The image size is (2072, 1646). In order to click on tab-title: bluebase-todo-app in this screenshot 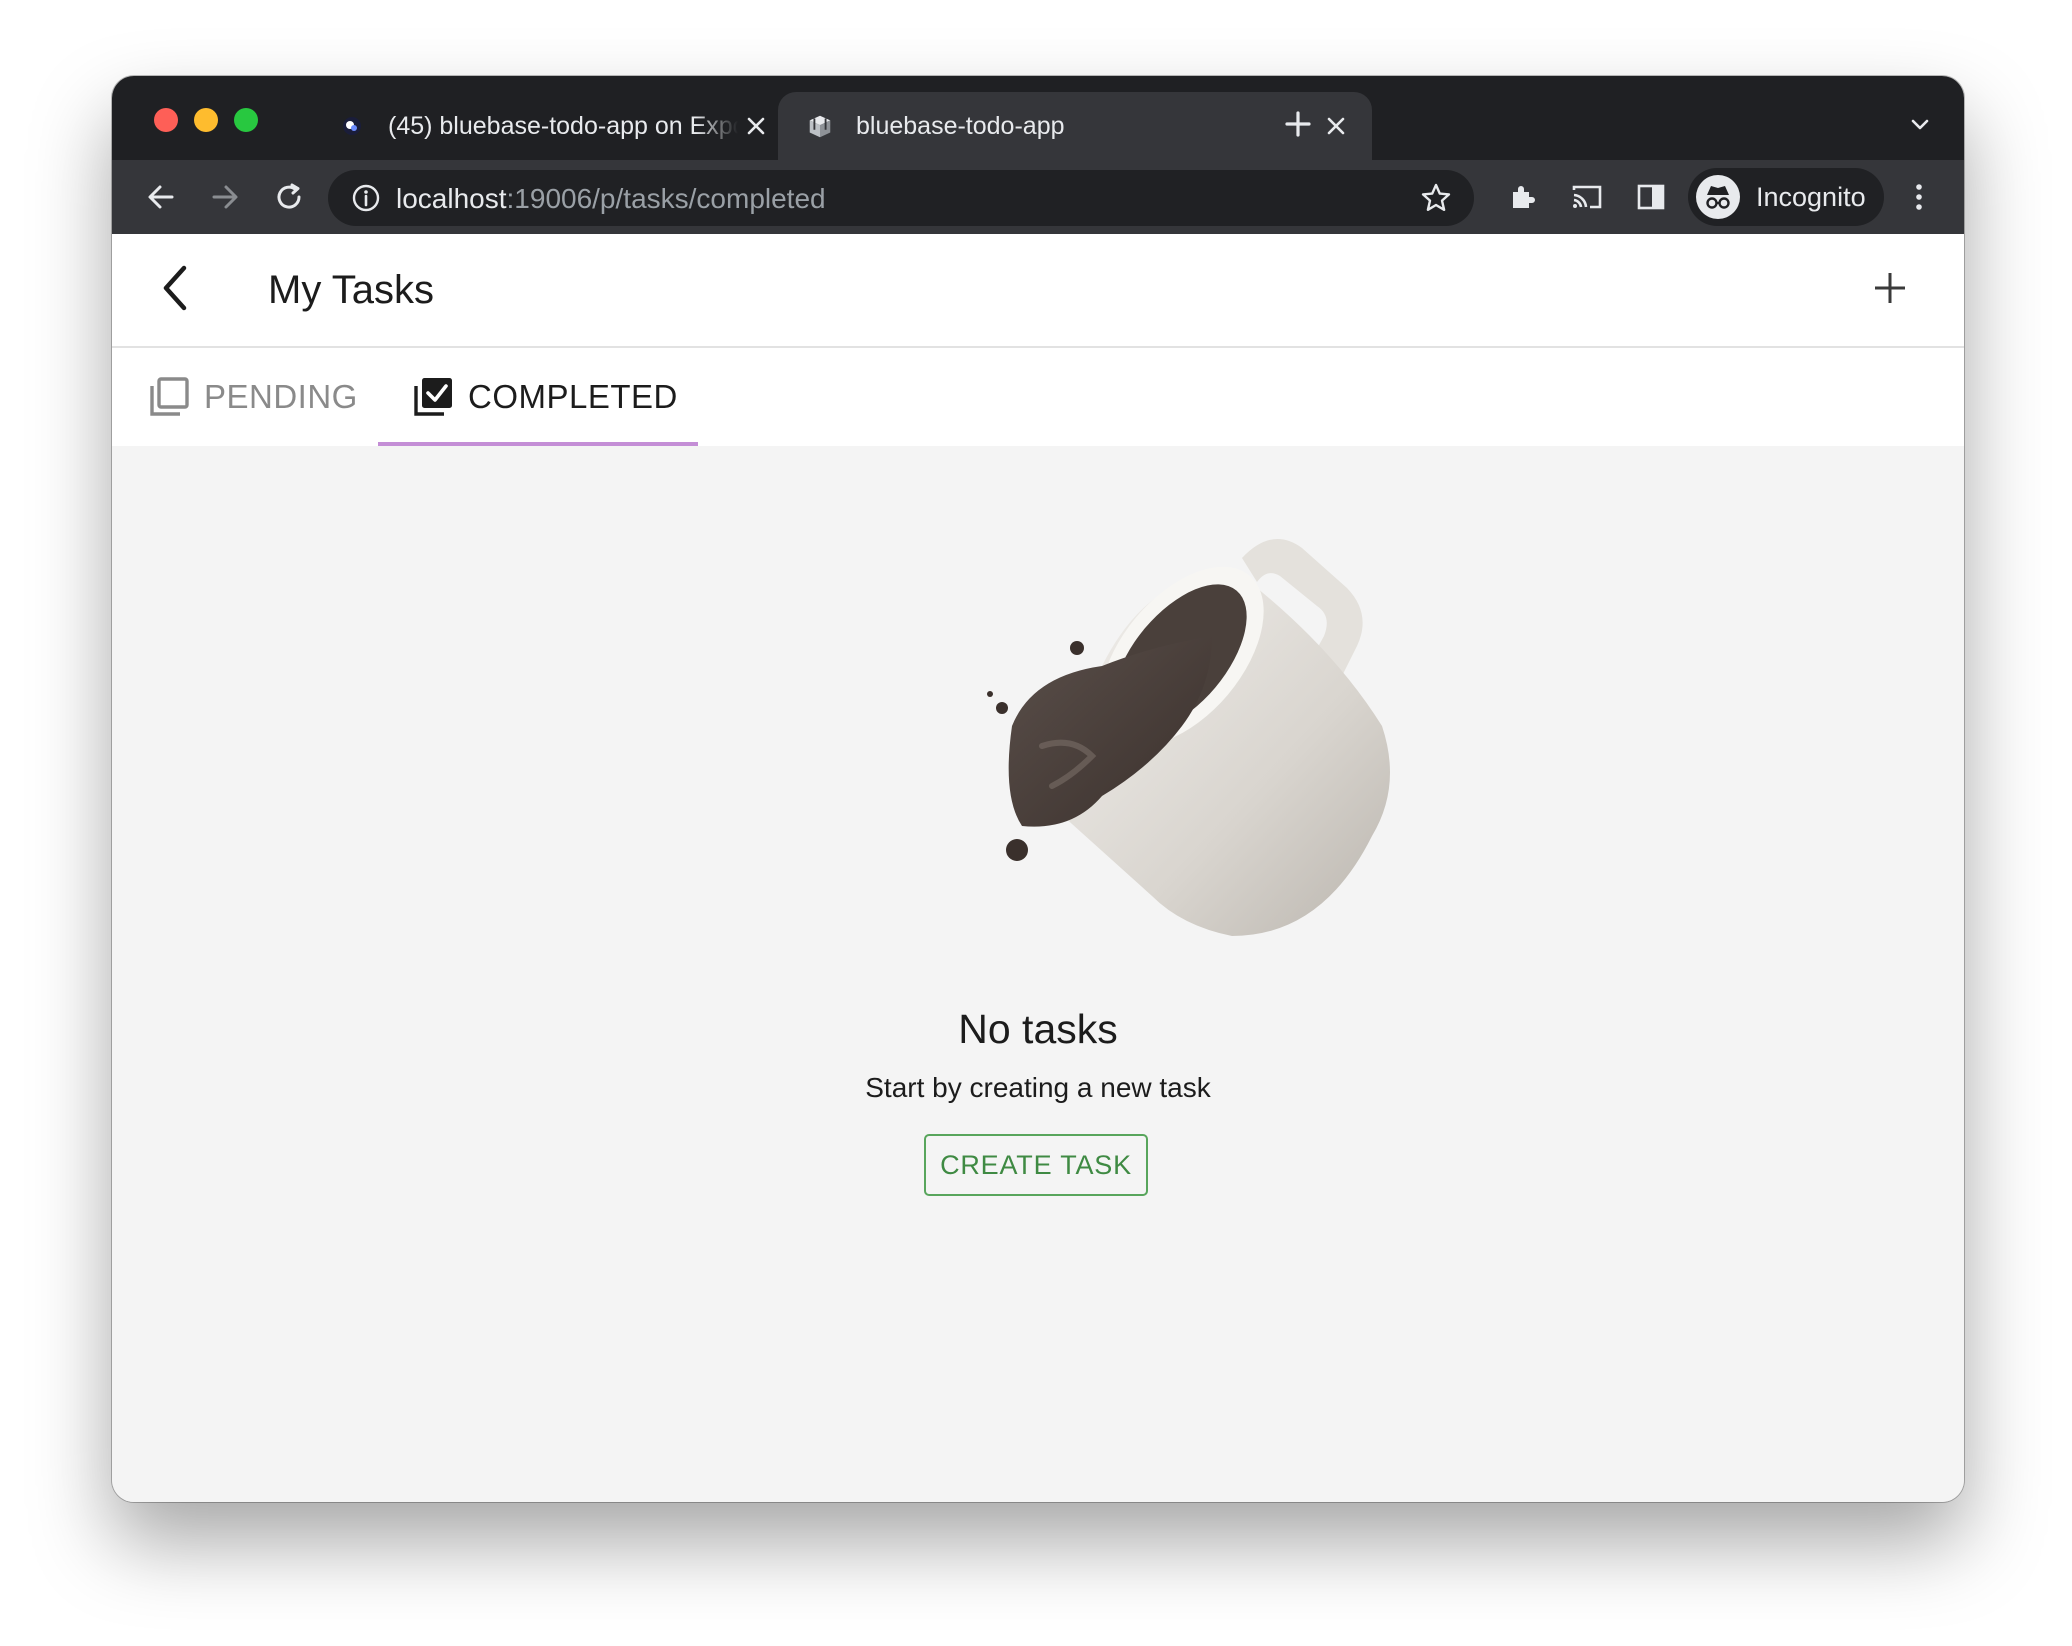, I will do `click(960, 125)`.